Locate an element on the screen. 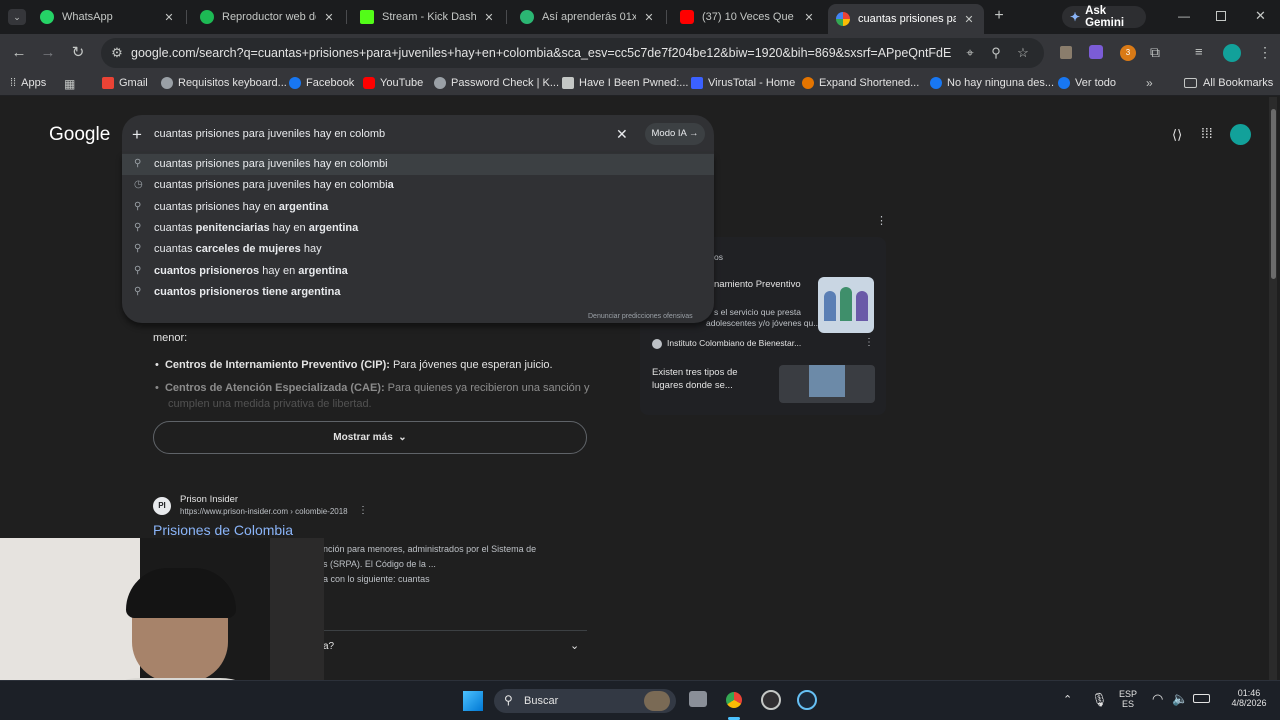 The image size is (1280, 720). tab-spotify: Reproductor web de S ✕ is located at coordinates (268, 17).